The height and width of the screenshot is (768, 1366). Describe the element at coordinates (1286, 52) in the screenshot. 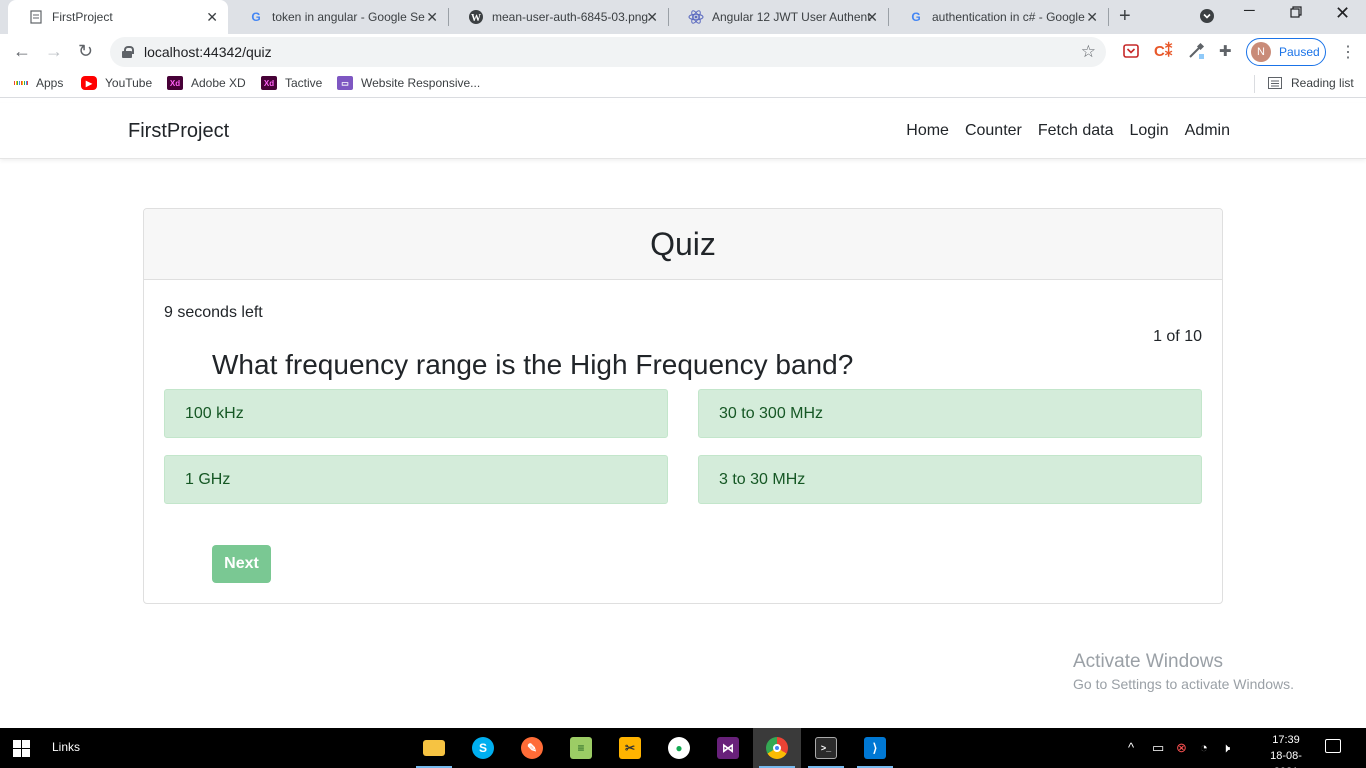

I see `profile-button: N Paused` at that location.